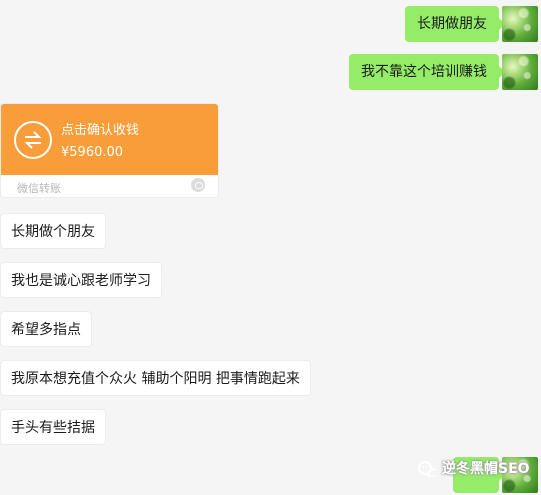 The image size is (541, 495). I want to click on transfer-footer-label: 微信转账, so click(39, 188).